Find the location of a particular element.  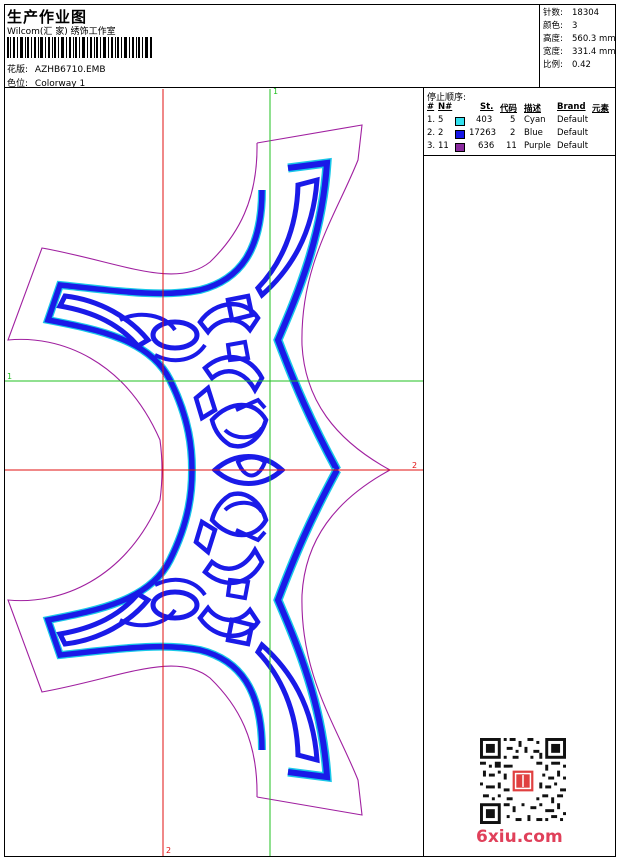

qr-code is located at coordinates (523, 781).